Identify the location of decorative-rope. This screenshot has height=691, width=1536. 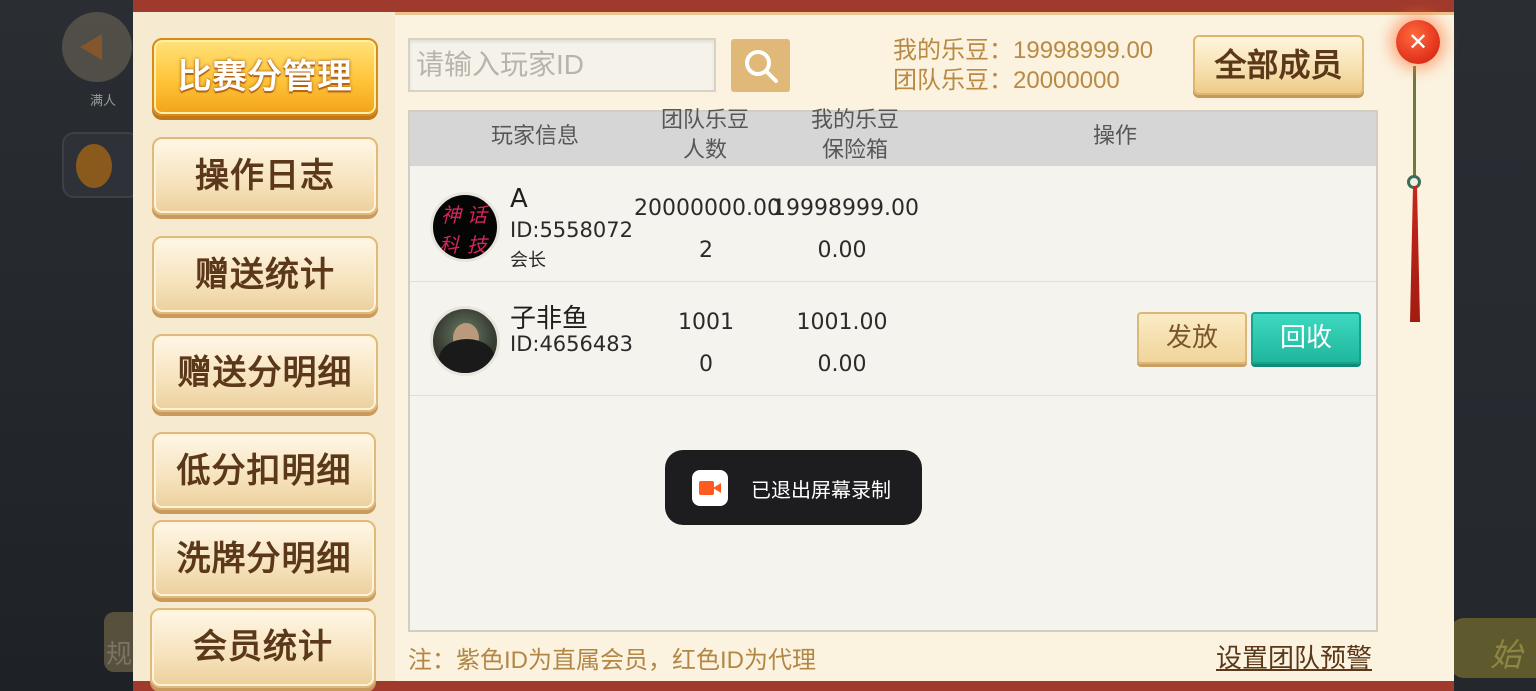
(1414, 121).